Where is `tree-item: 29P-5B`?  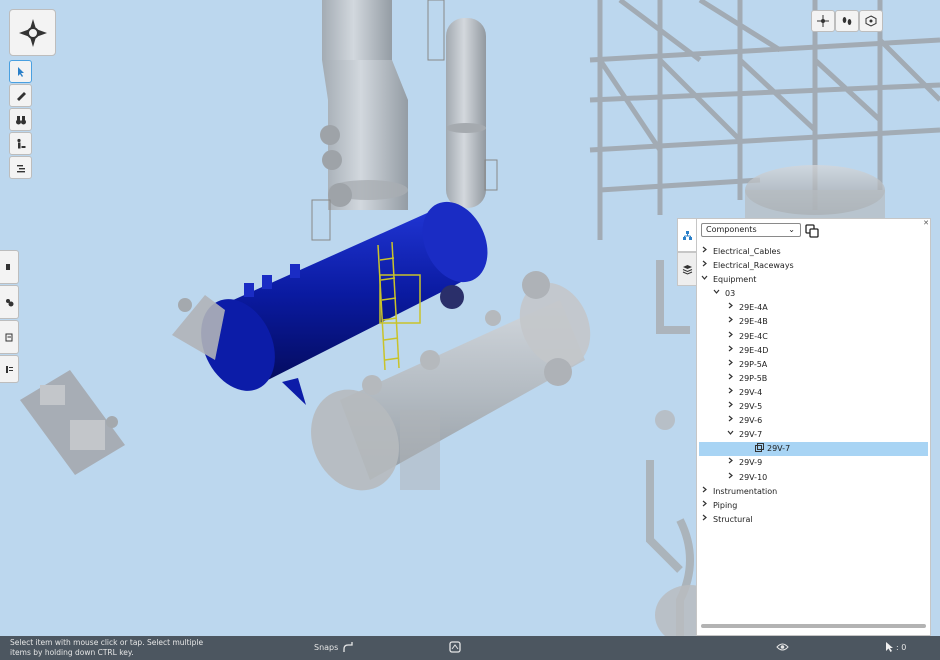 tree-item: 29P-5B is located at coordinates (813, 379).